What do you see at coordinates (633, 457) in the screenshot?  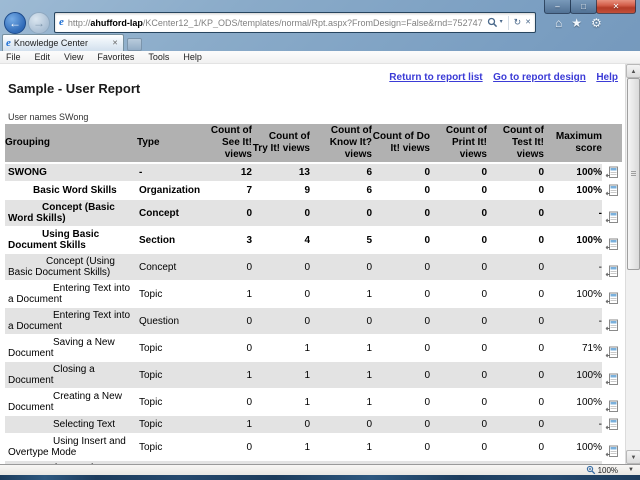 I see `scroll-down-button: ▼` at bounding box center [633, 457].